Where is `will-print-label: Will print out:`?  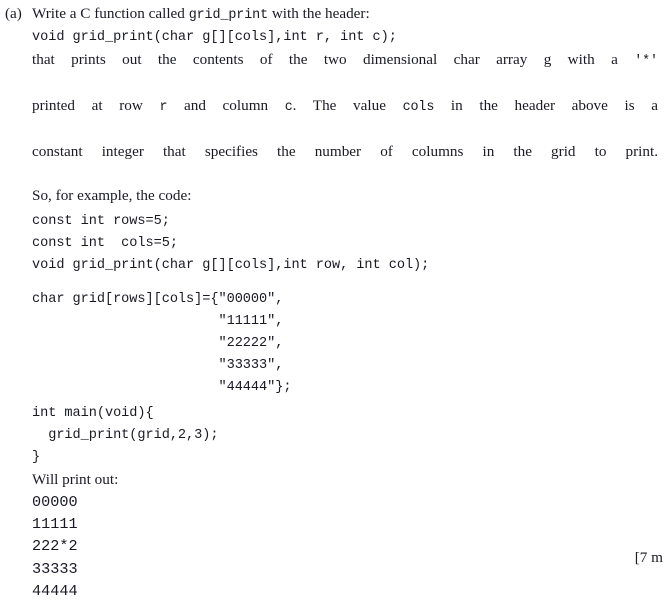
will-print-label: Will print out: is located at coordinates (75, 479).